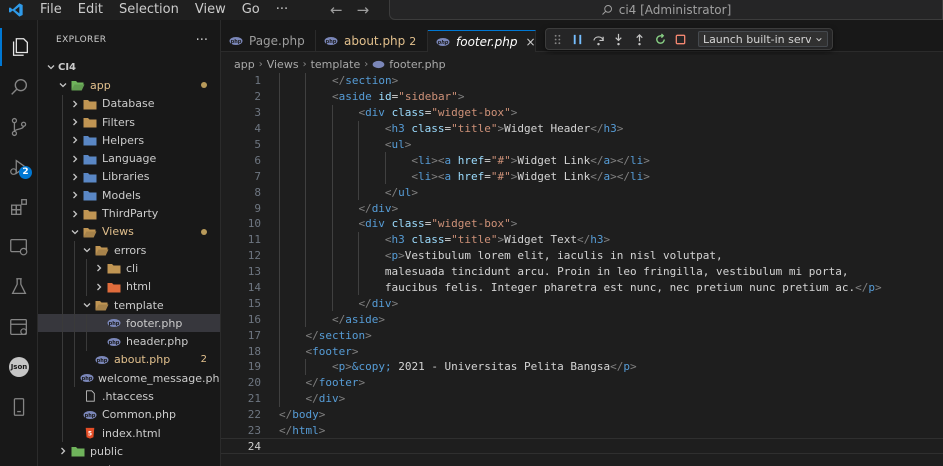  Describe the element at coordinates (75, 214) in the screenshot. I see `chevron-right-icon` at that location.